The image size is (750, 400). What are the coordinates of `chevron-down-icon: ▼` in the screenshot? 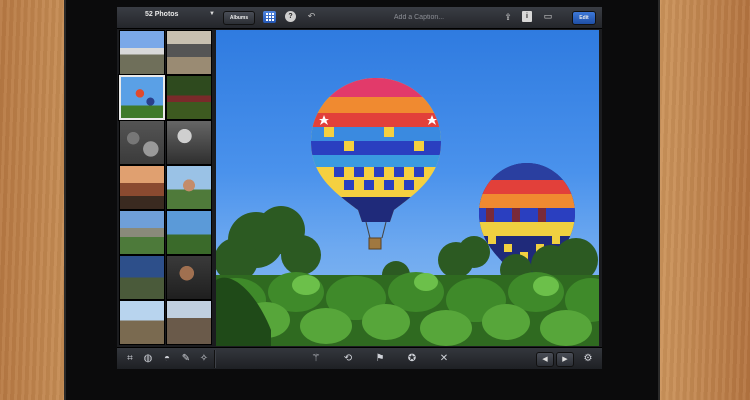 It's located at (212, 14).